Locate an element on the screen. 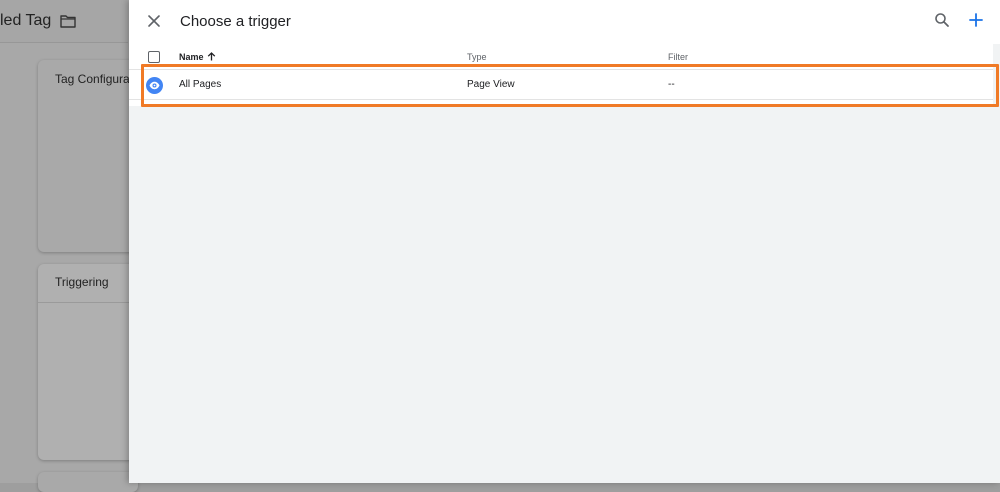 The width and height of the screenshot is (1000, 492). table-header: Name Type Filter is located at coordinates (561, 56).